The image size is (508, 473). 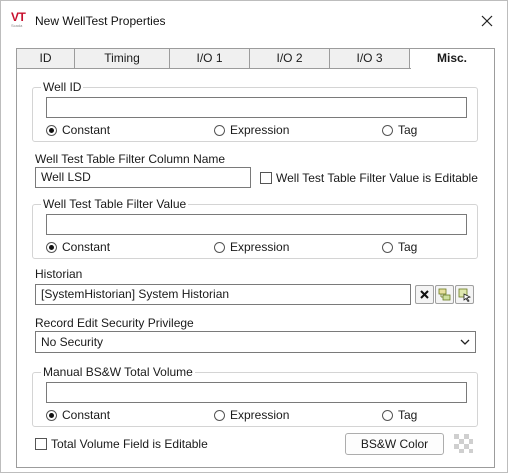 I want to click on manual-bsw-expression-radio: Expression, so click(x=251, y=415).